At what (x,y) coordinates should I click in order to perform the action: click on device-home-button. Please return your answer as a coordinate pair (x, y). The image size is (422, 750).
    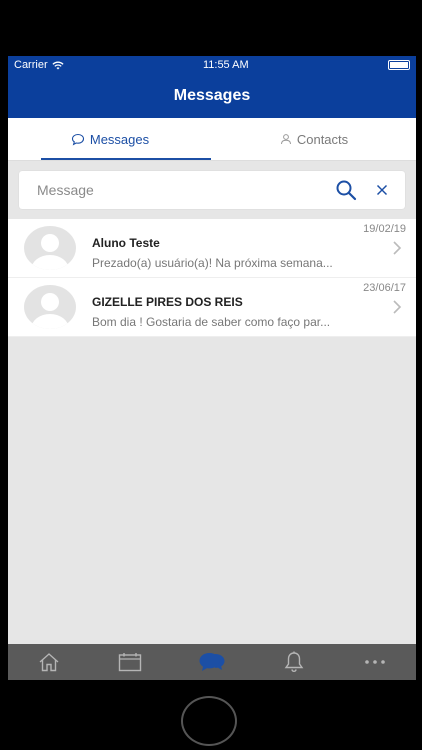
    Looking at the image, I should click on (209, 721).